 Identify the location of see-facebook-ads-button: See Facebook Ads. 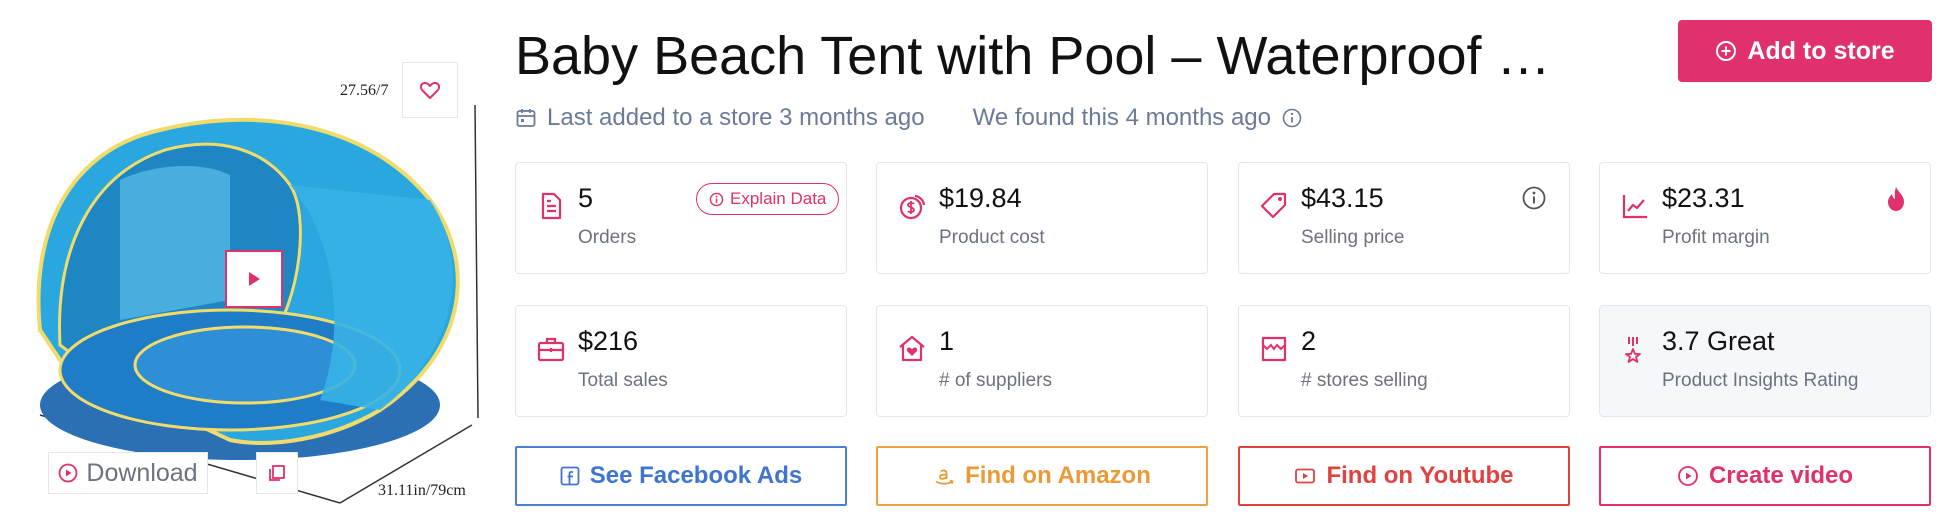
(681, 476).